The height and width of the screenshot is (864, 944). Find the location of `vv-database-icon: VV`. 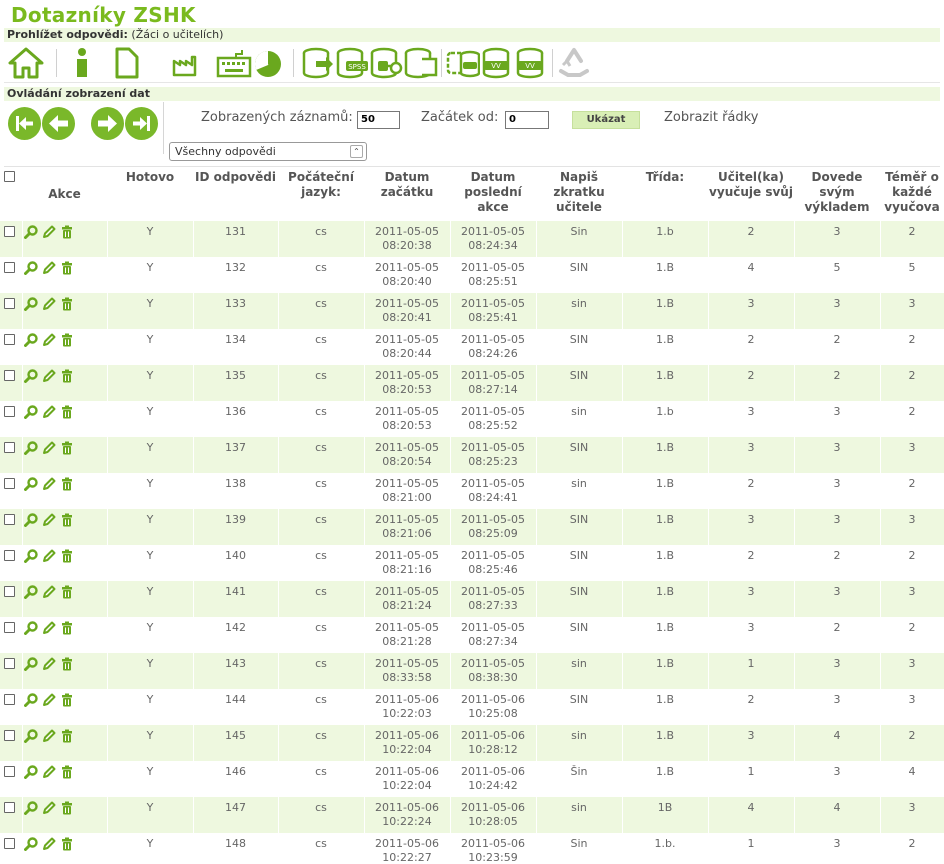

vv-database-icon: VV is located at coordinates (498, 63).